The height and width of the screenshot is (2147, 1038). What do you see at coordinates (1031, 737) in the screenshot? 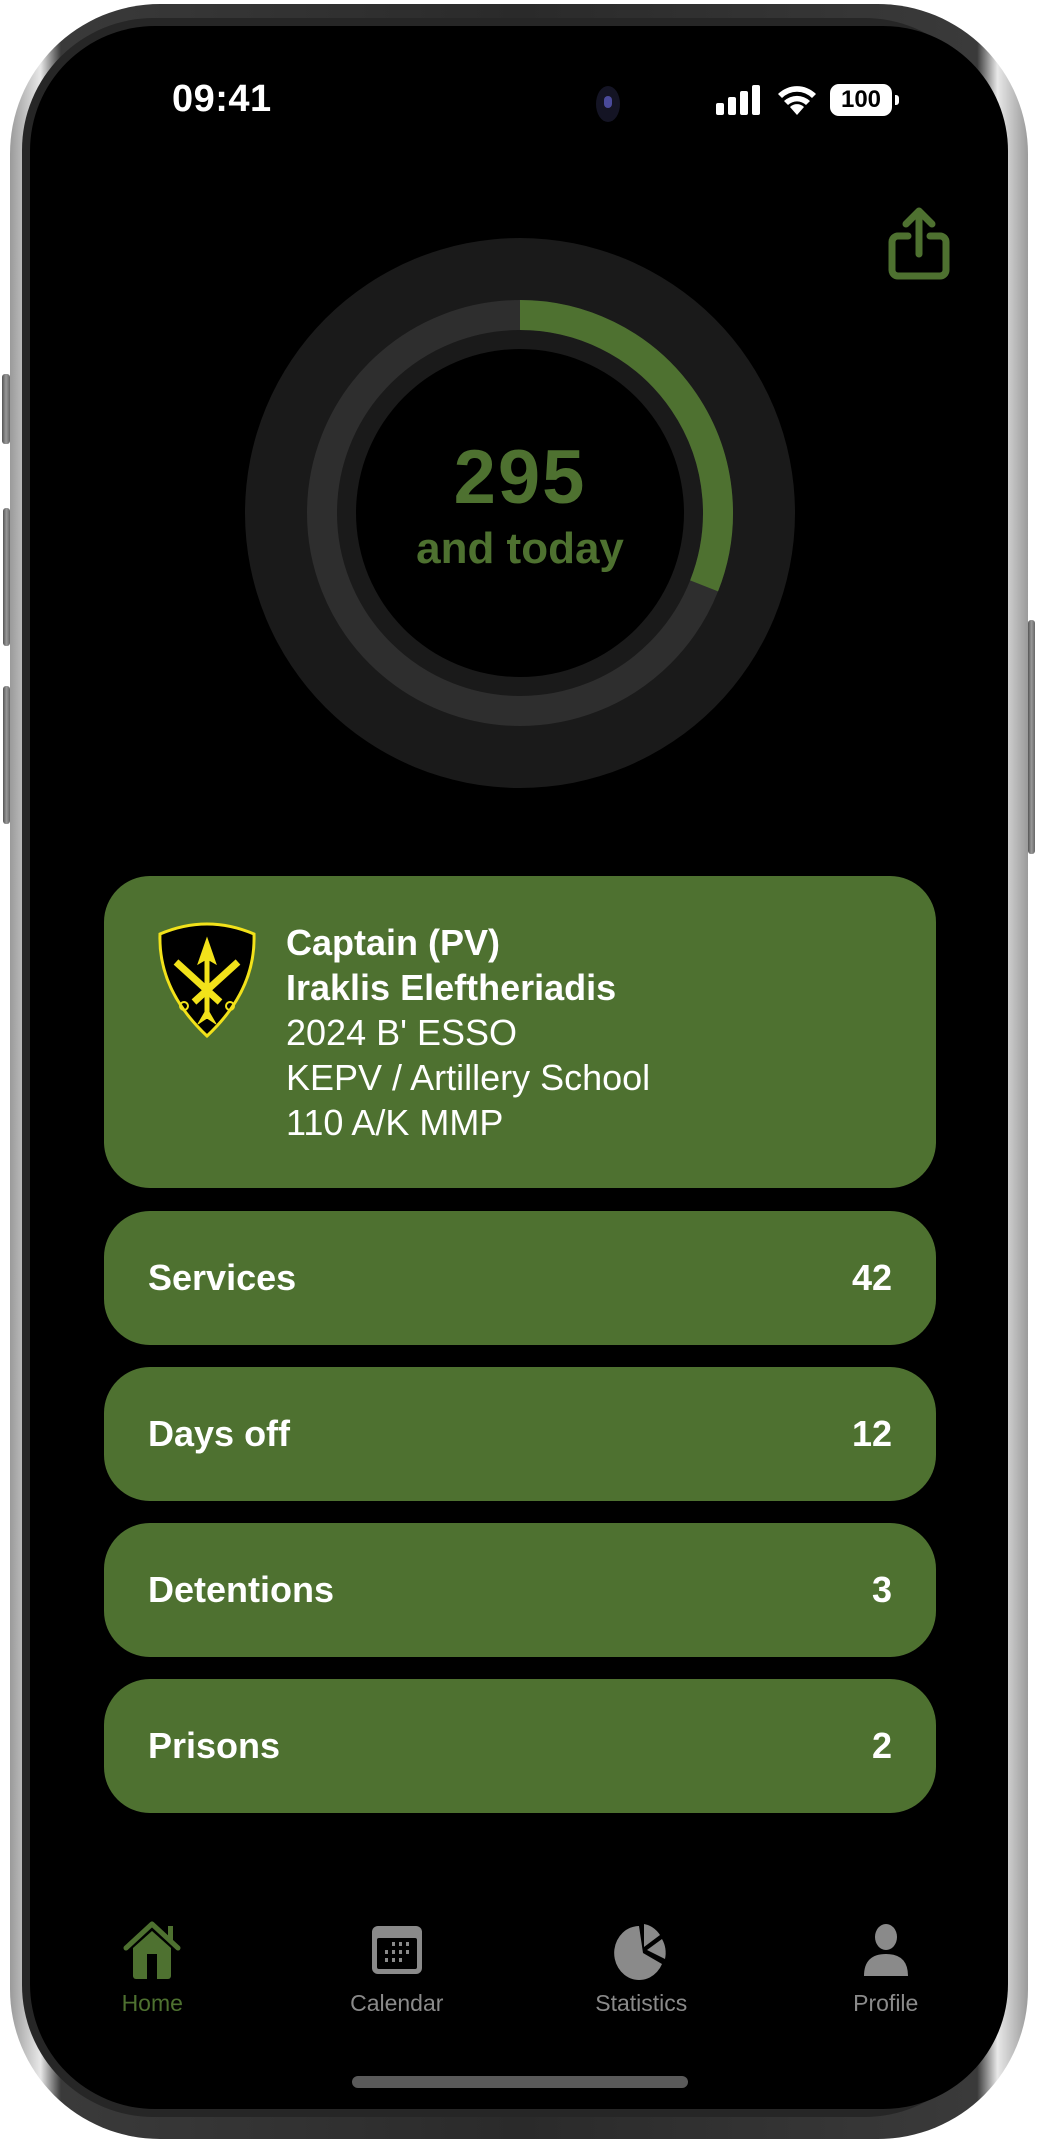
I see `power-button` at bounding box center [1031, 737].